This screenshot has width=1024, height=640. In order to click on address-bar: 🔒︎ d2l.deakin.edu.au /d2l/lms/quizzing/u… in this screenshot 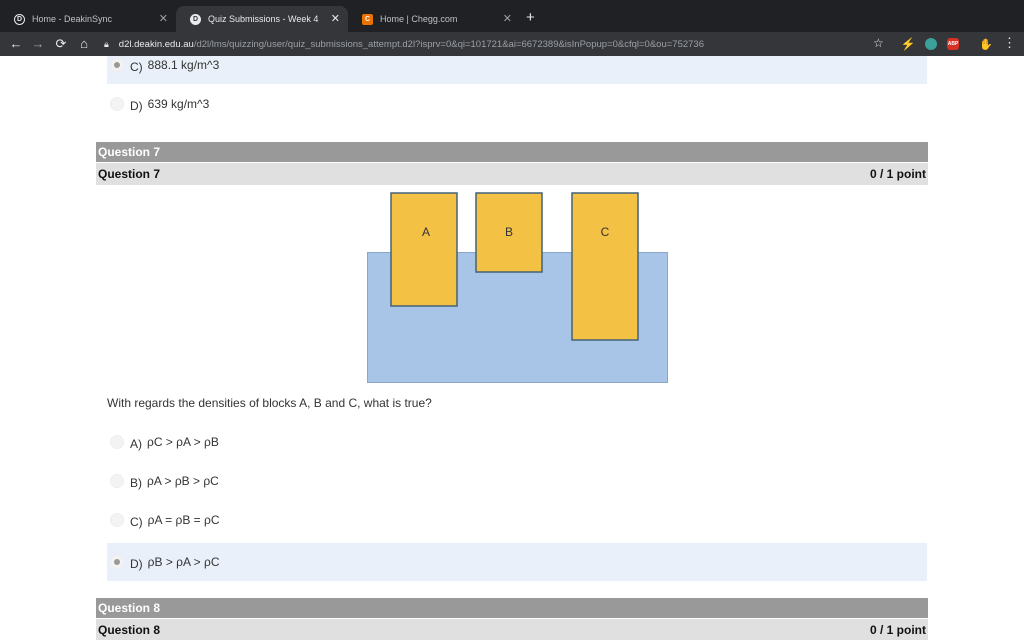, I will do `click(499, 44)`.